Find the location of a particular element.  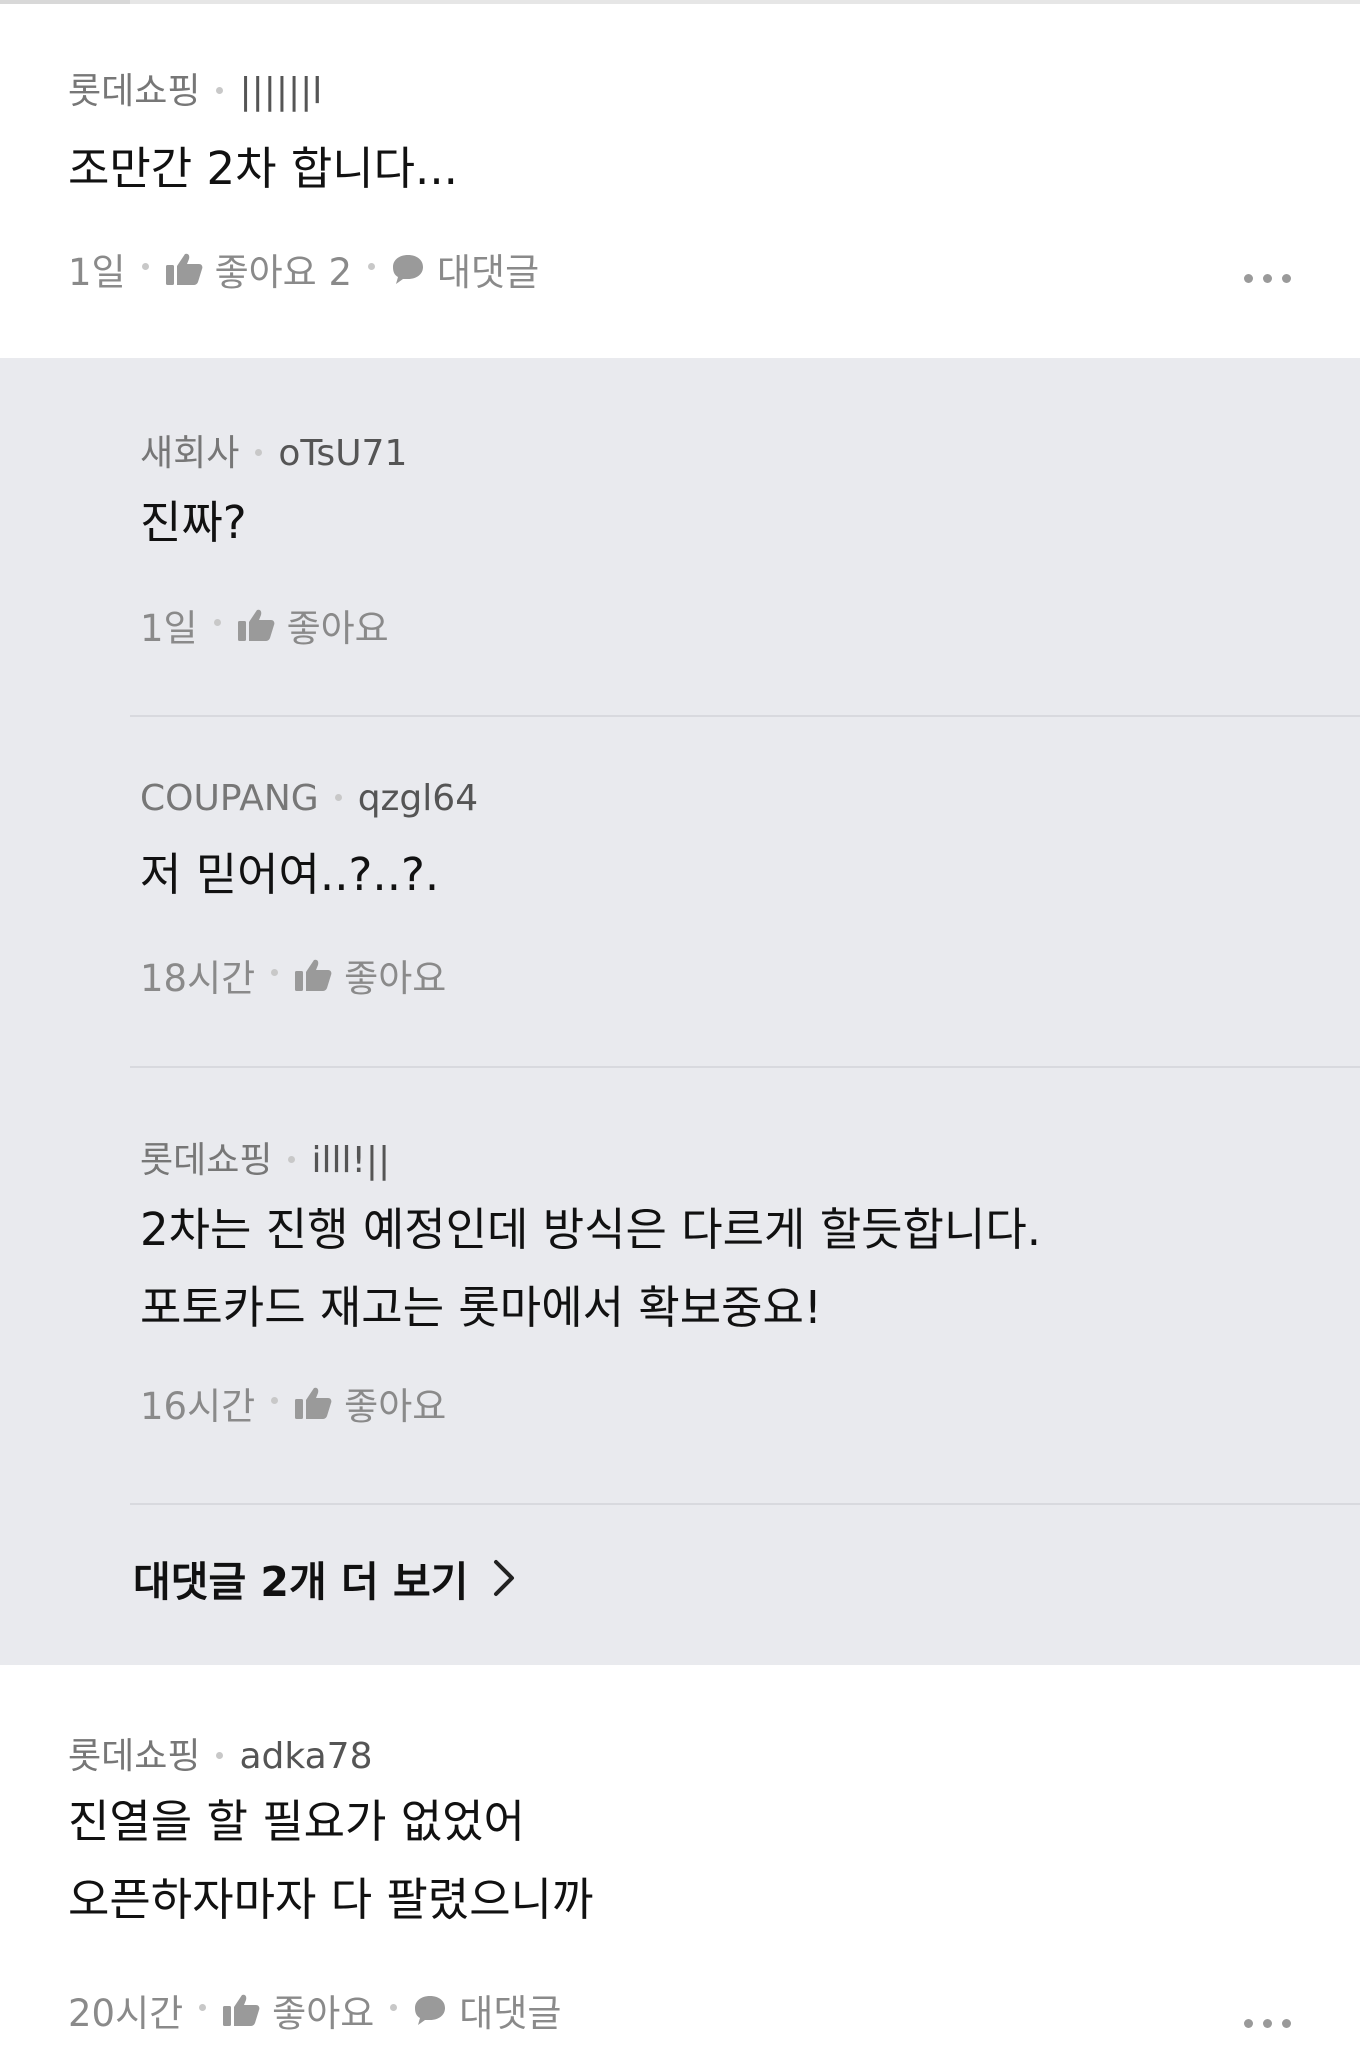

comment-meta: 롯데쇼핑 ||||||l is located at coordinates (195, 88).